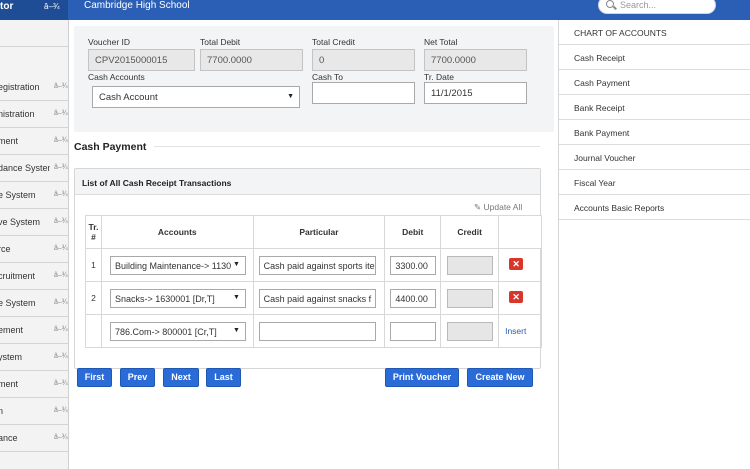 The height and width of the screenshot is (469, 750). What do you see at coordinates (94, 377) in the screenshot?
I see `first-button: First` at bounding box center [94, 377].